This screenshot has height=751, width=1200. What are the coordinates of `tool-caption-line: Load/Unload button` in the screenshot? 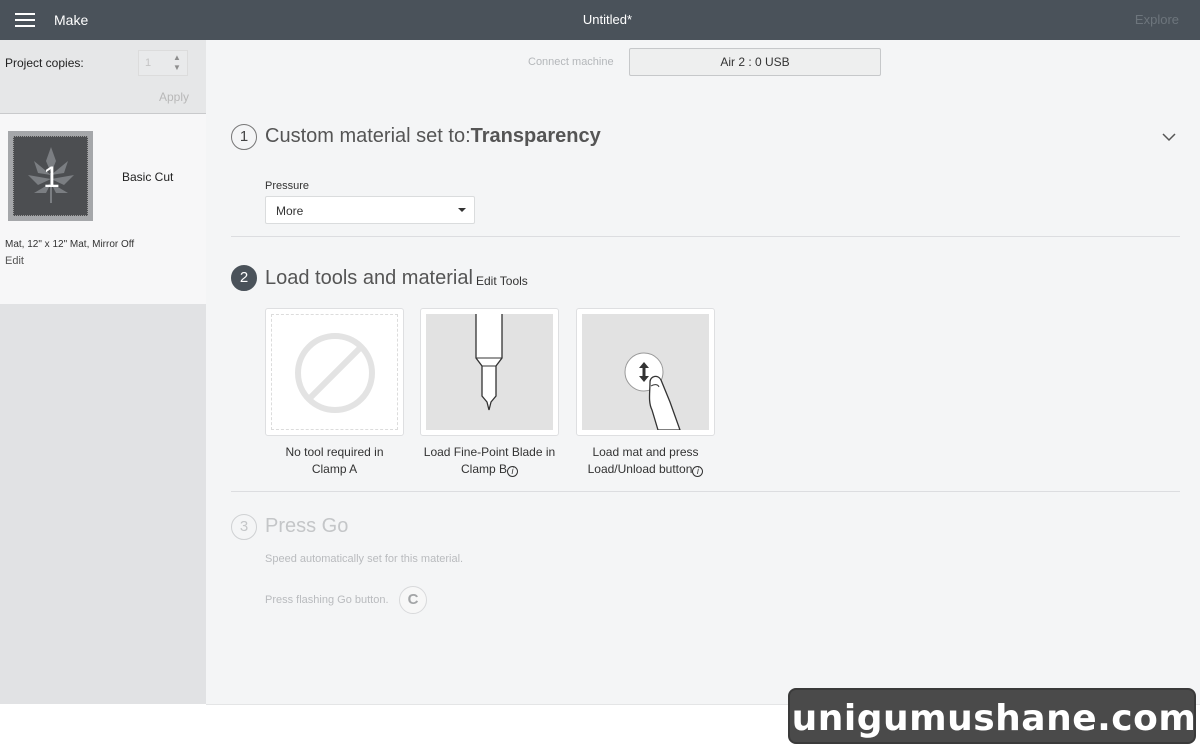 It's located at (640, 469).